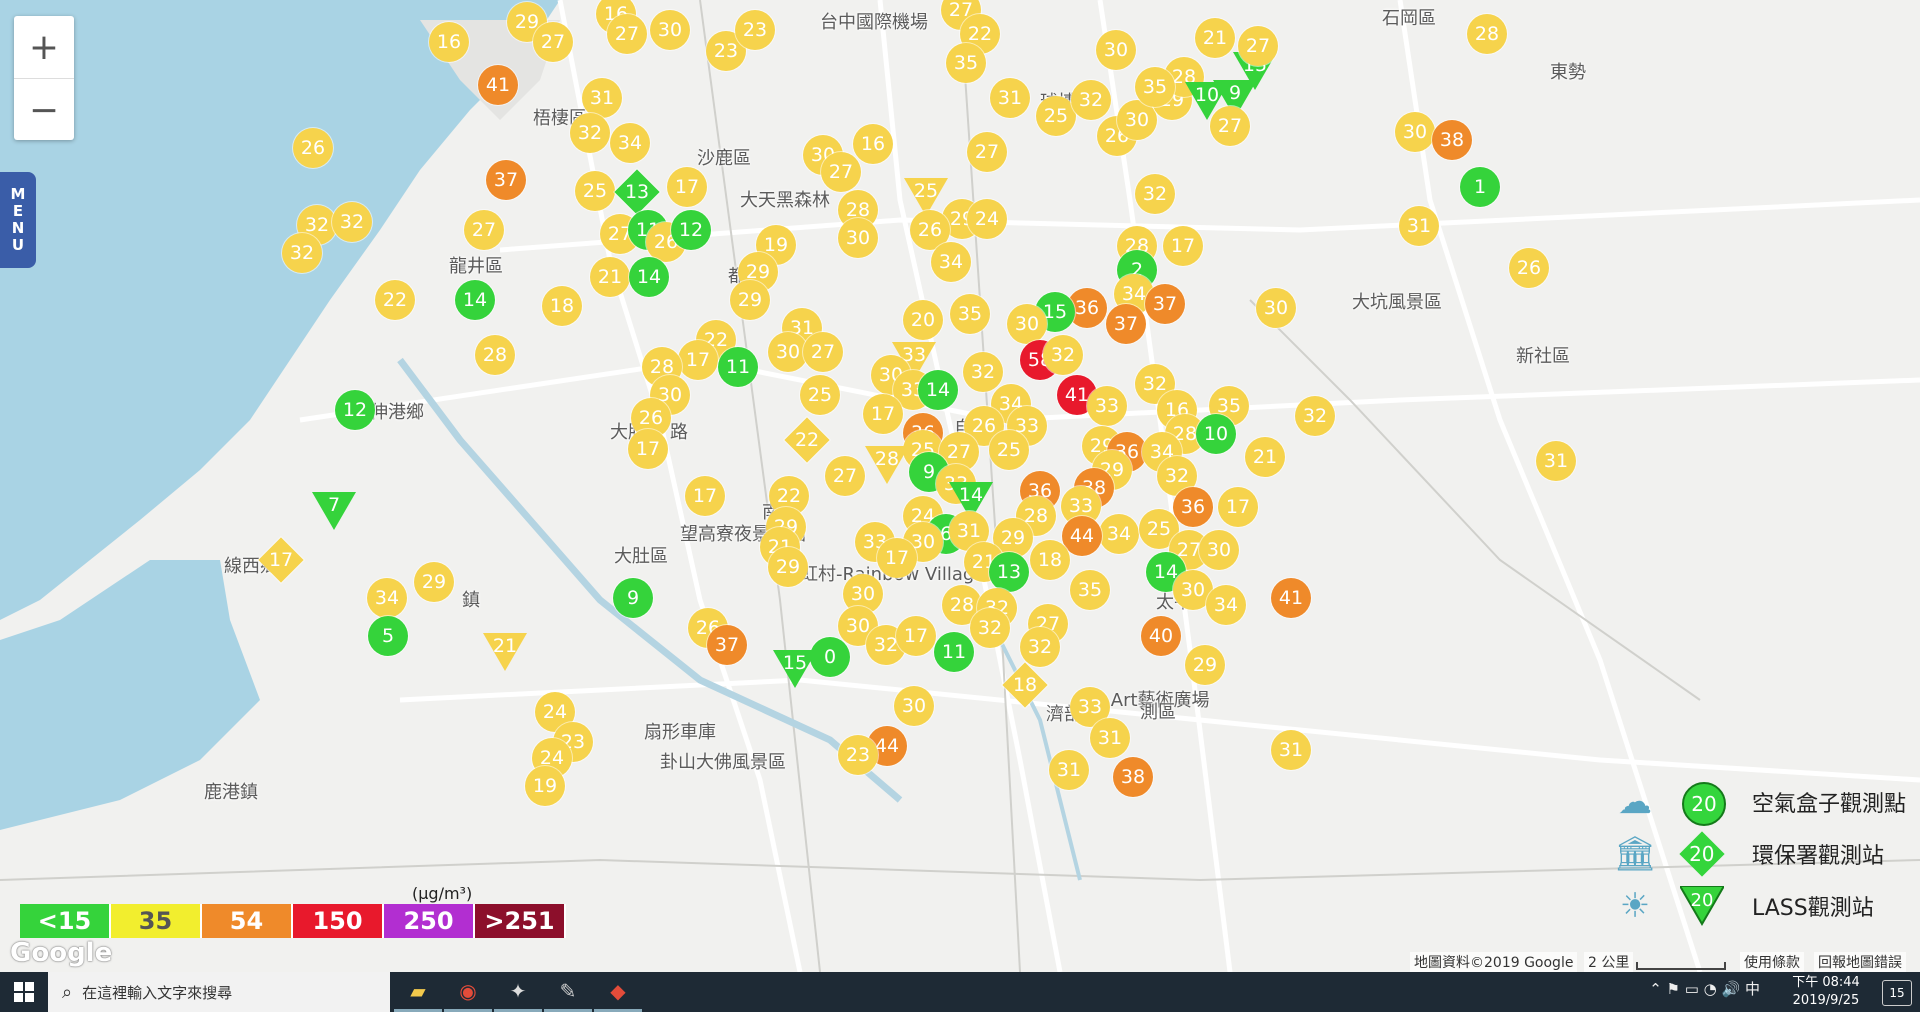 The height and width of the screenshot is (1012, 1920). Describe the element at coordinates (1480, 187) in the screenshot. I see `airbox-marker: 1` at that location.